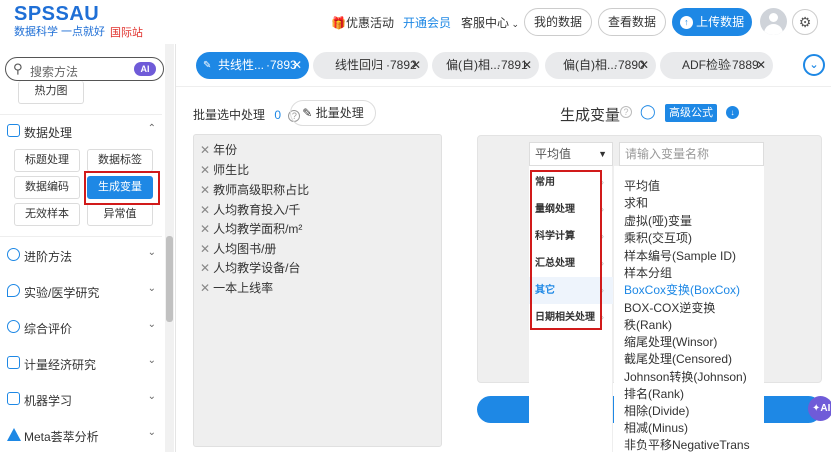 Image resolution: width=831 pixels, height=453 pixels. Describe the element at coordinates (670, 341) in the screenshot. I see `option-item: 缩尾处理(Winsor)` at that location.